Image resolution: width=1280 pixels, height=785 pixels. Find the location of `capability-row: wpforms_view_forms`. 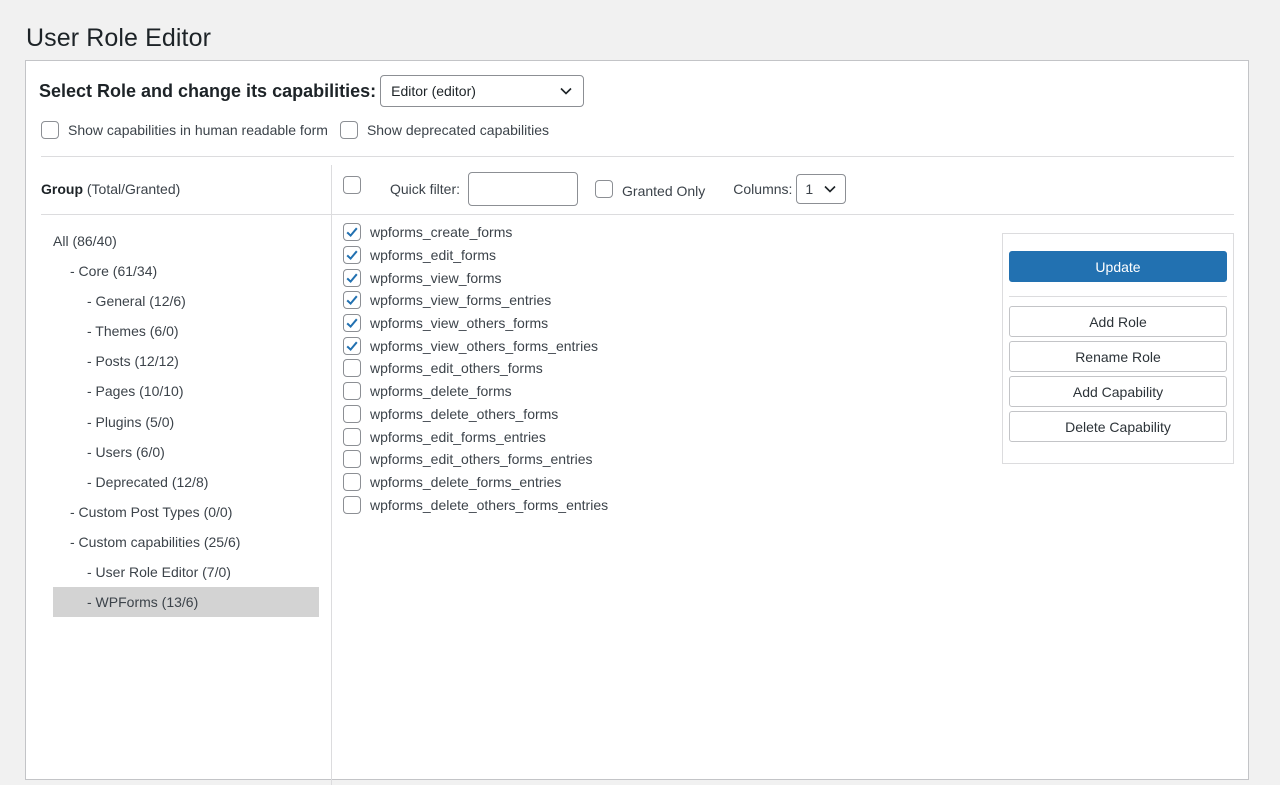

capability-row: wpforms_view_forms is located at coordinates (475, 277).